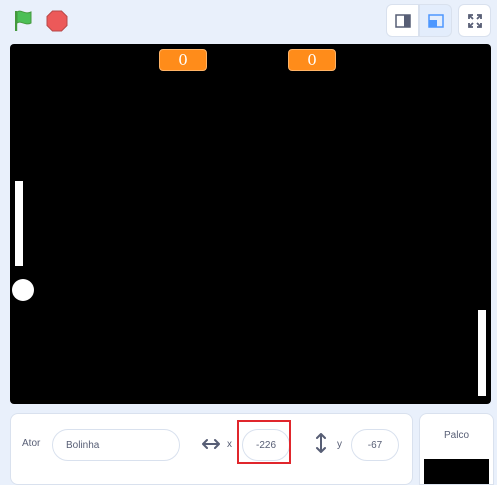 This screenshot has height=485, width=497. Describe the element at coordinates (339, 444) in the screenshot. I see `y-label: y` at that location.